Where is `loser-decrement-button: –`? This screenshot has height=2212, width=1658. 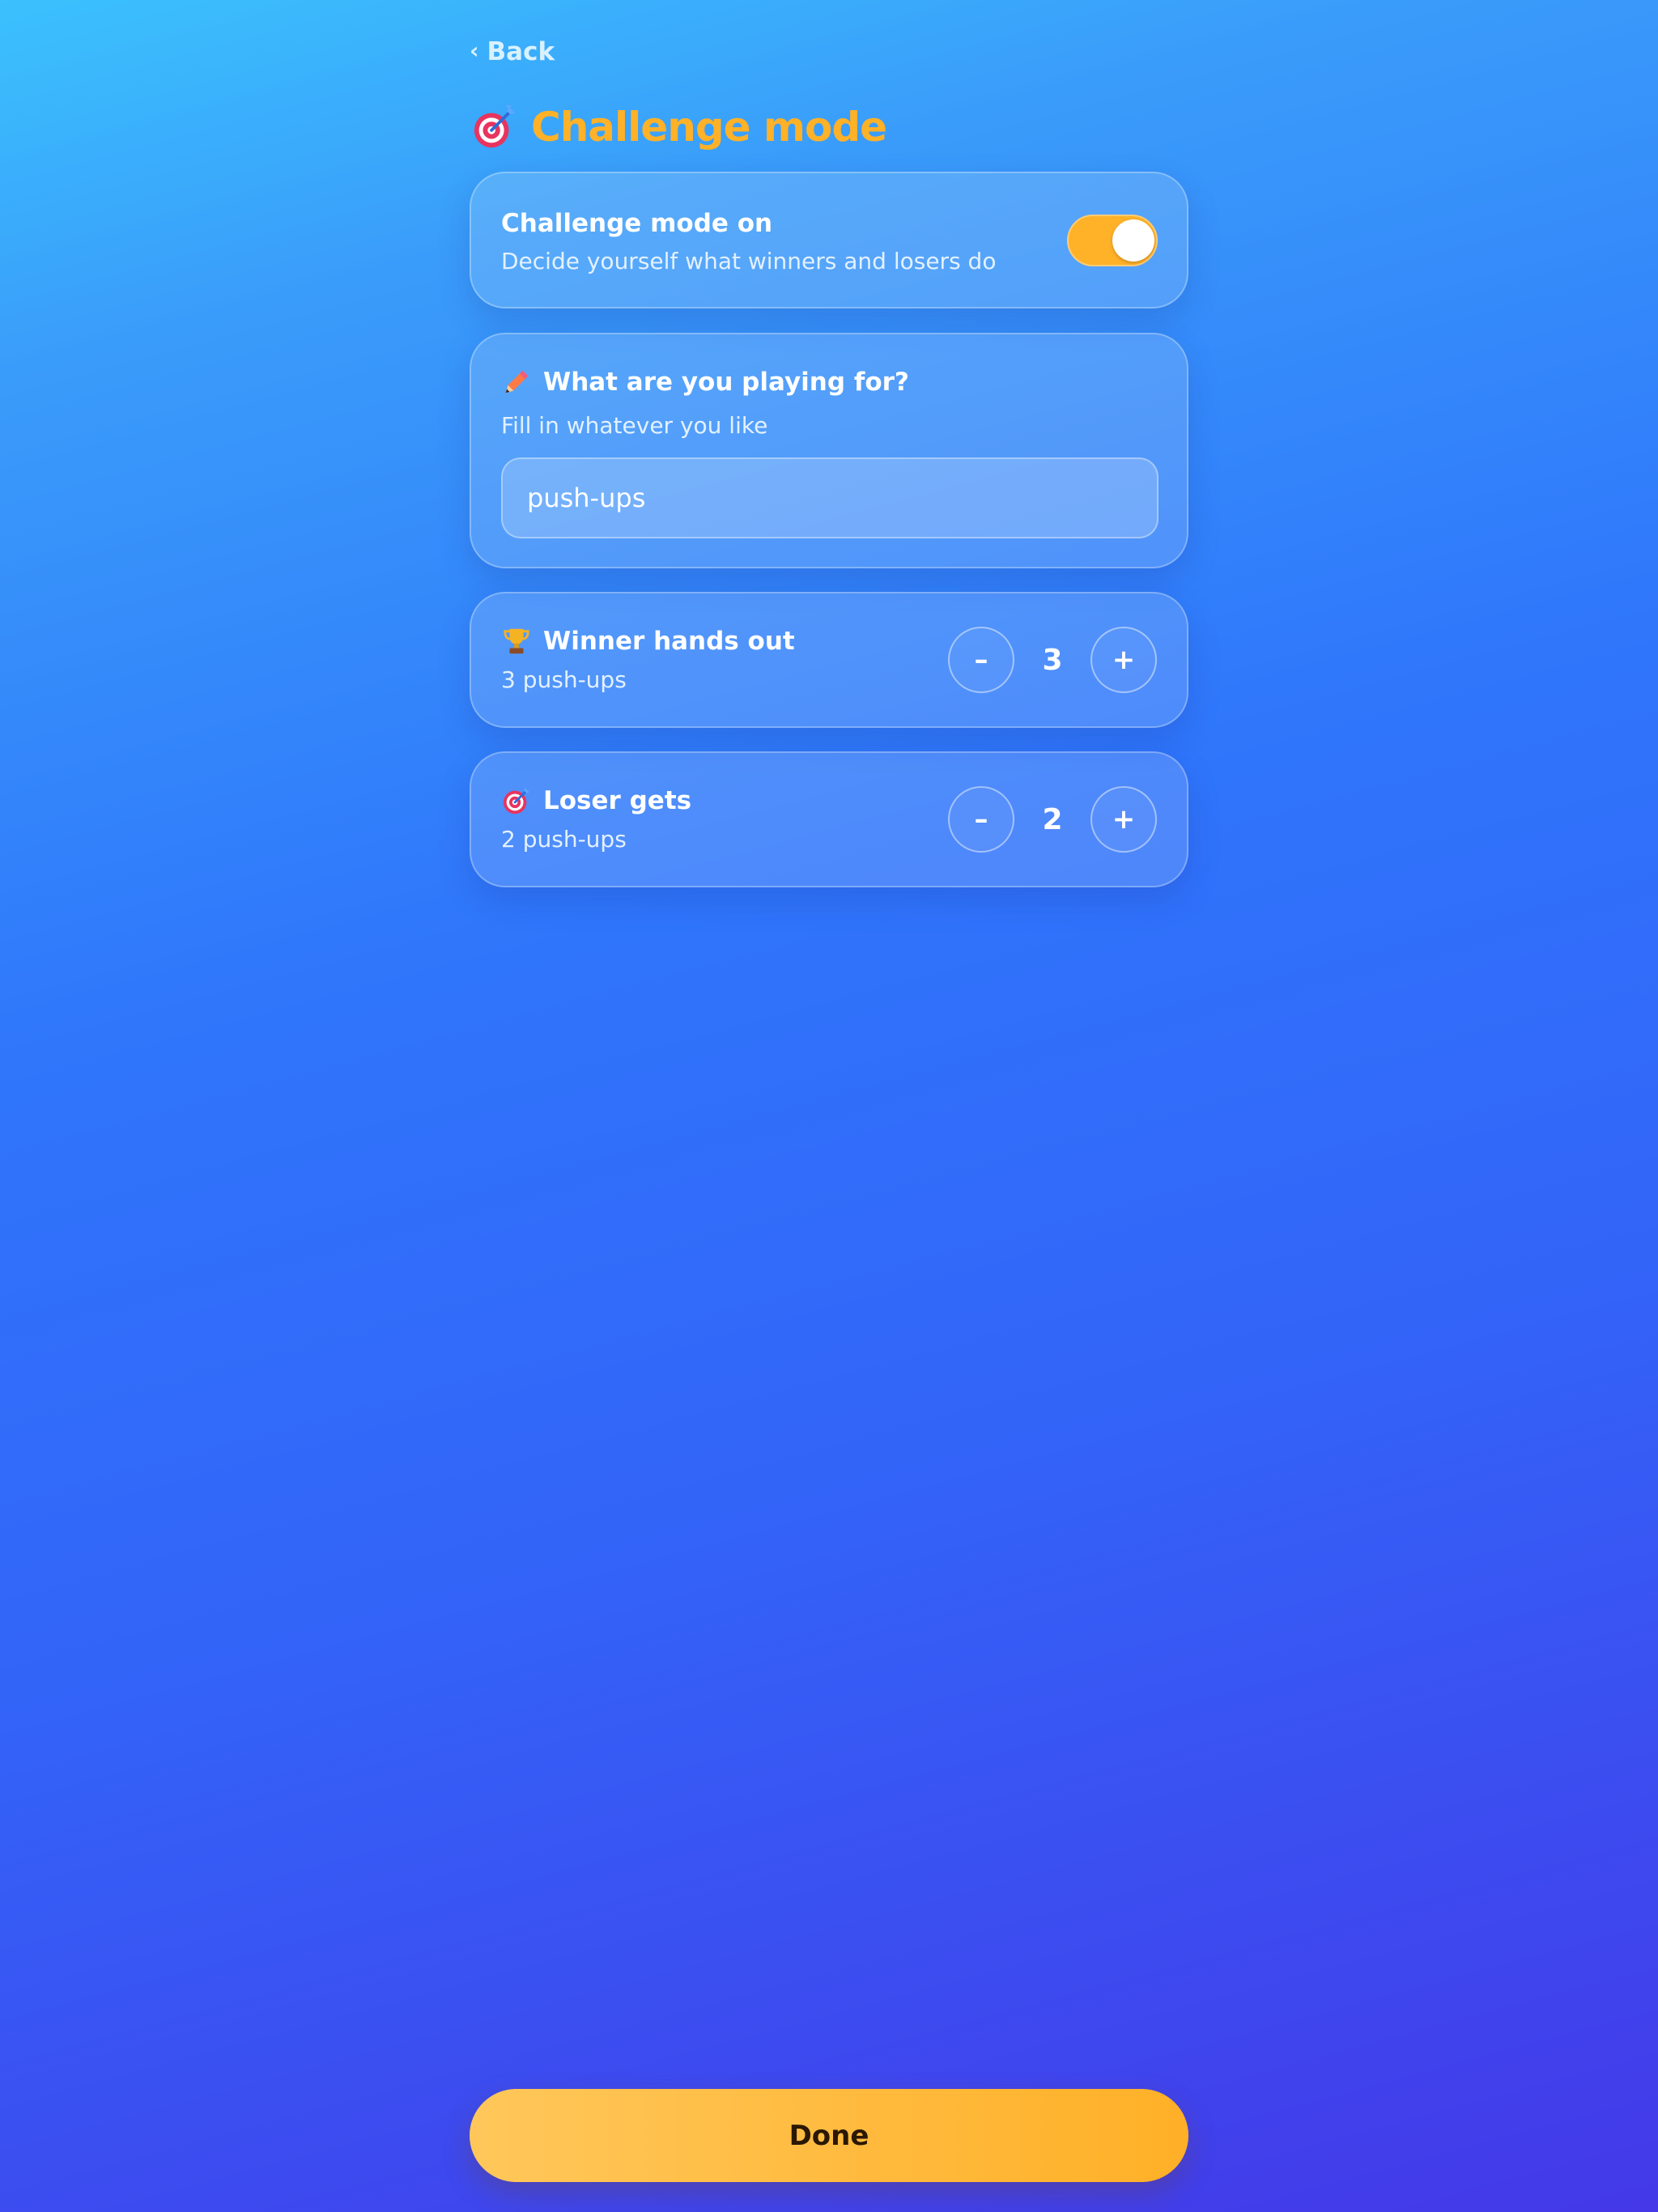 loser-decrement-button: – is located at coordinates (981, 820).